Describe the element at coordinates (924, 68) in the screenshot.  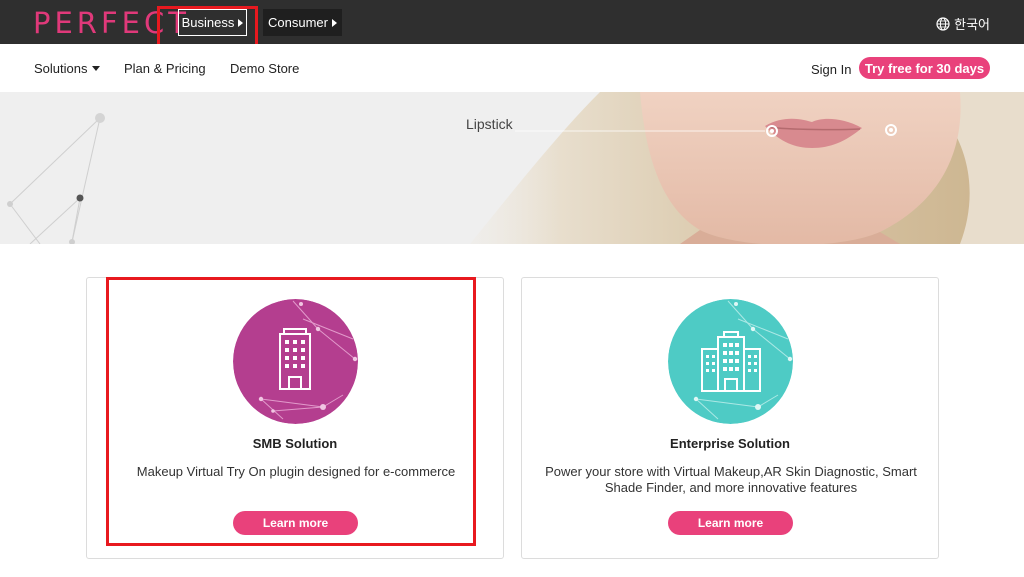
I see `try-free-button: Try free for 30 days` at that location.